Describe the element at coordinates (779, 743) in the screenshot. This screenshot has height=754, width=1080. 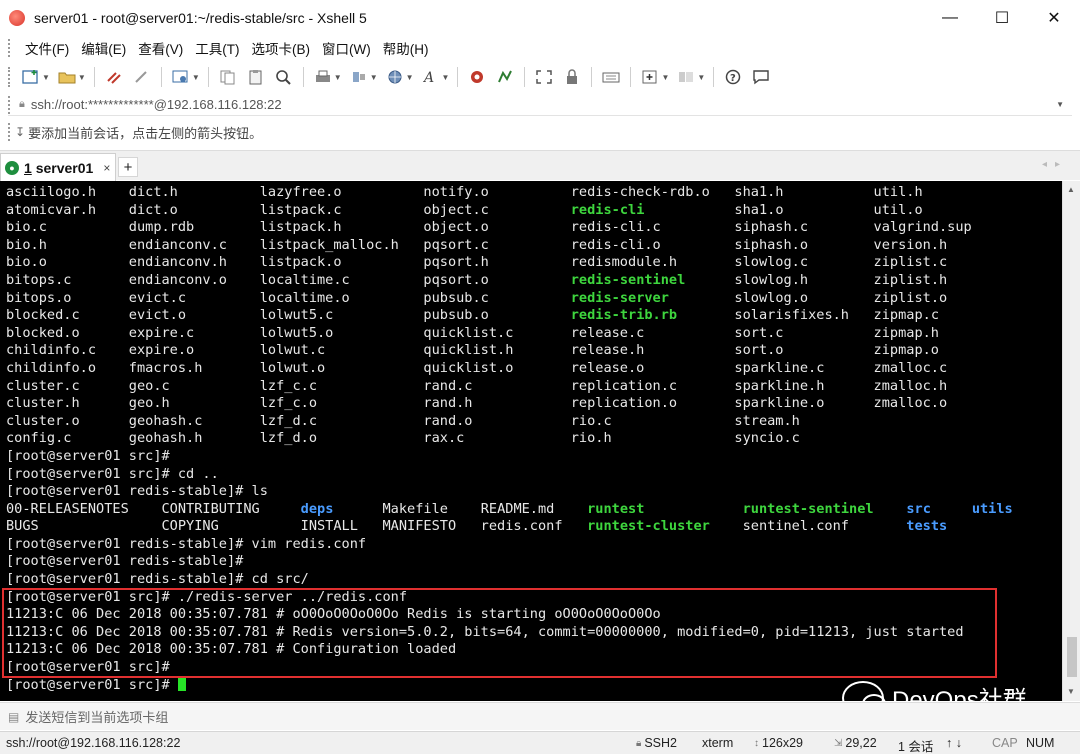
I see `status-size: ↕ 126x29` at that location.